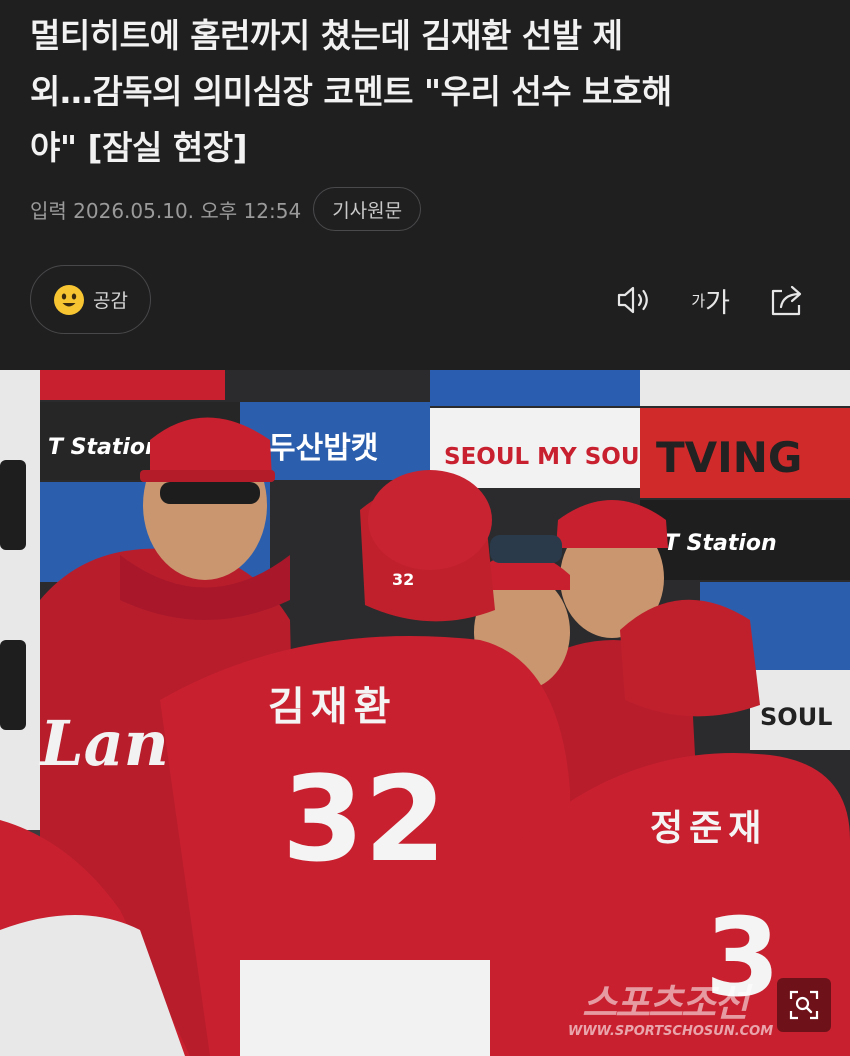 This screenshot has height=1056, width=850. Describe the element at coordinates (90, 299) in the screenshot. I see `empathy-button: 공감` at that location.